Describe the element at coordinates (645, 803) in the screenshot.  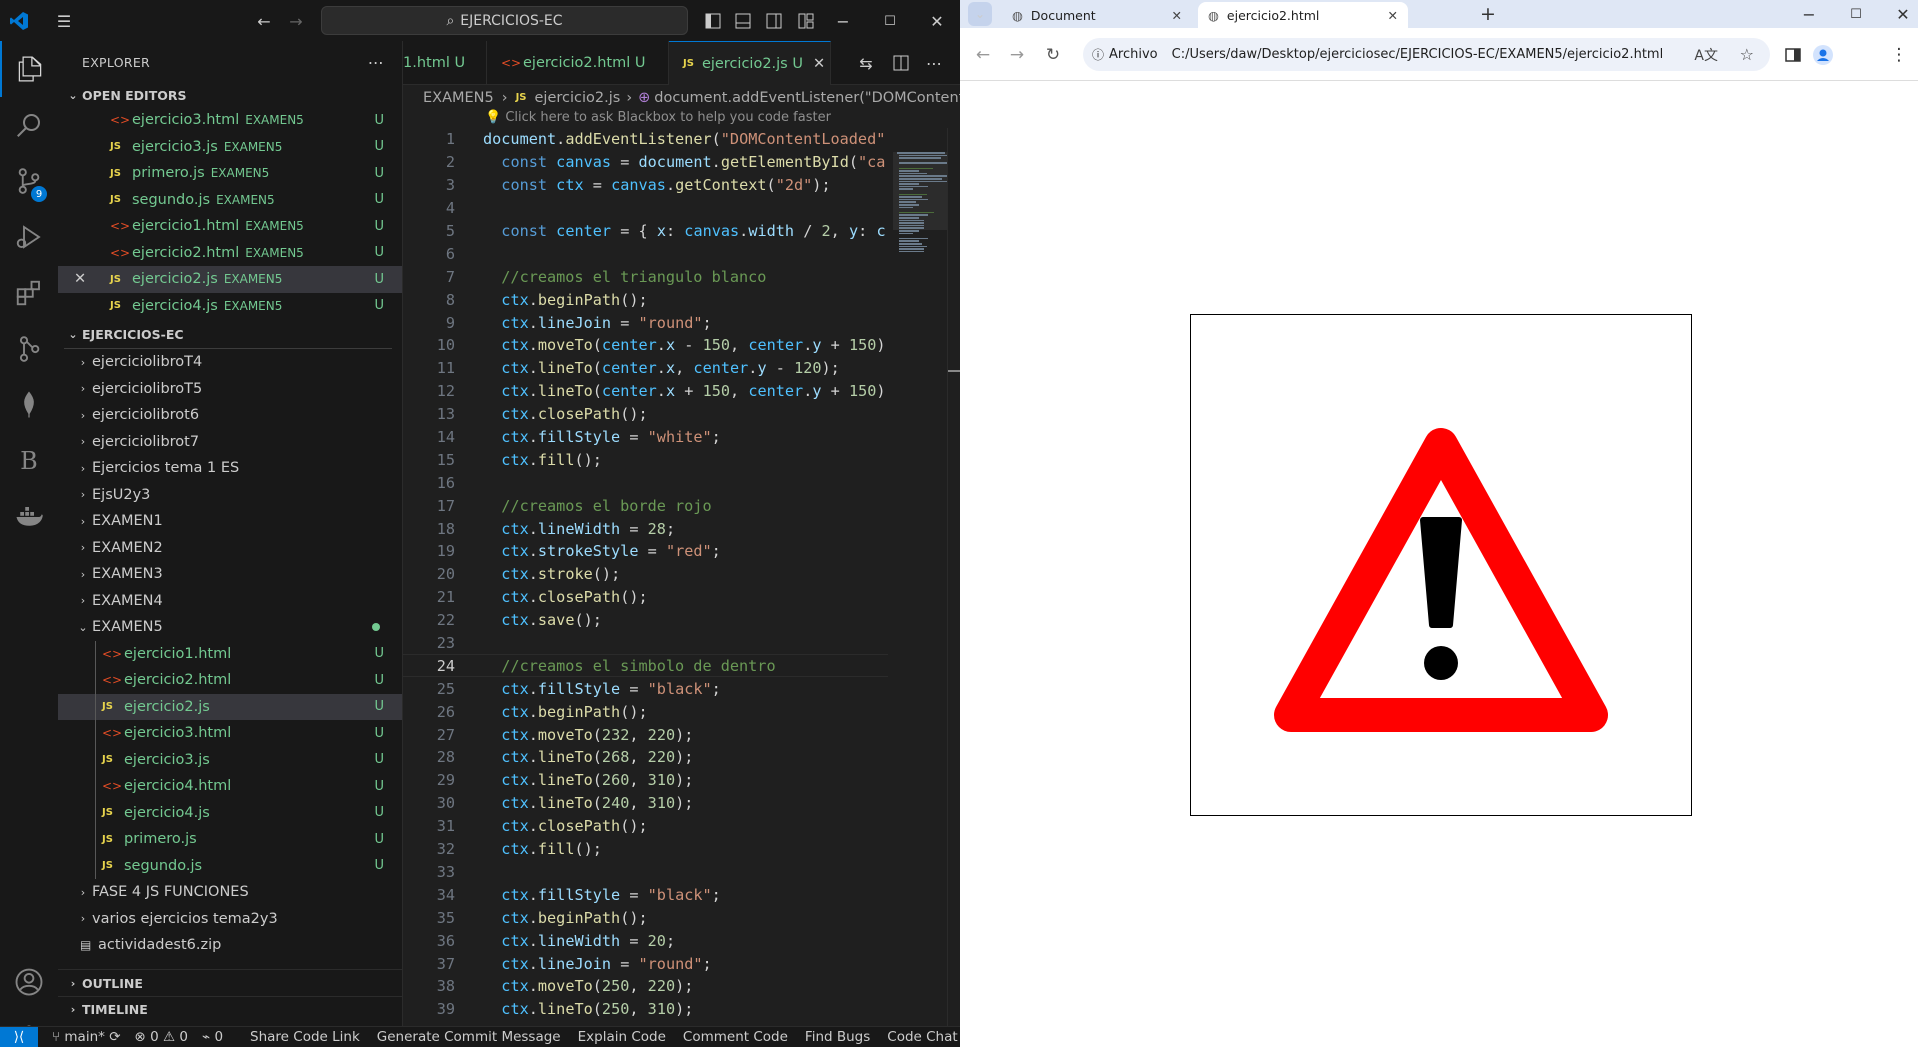
I see `code-line: 30 ctx.lineTo(240, 310);` at that location.